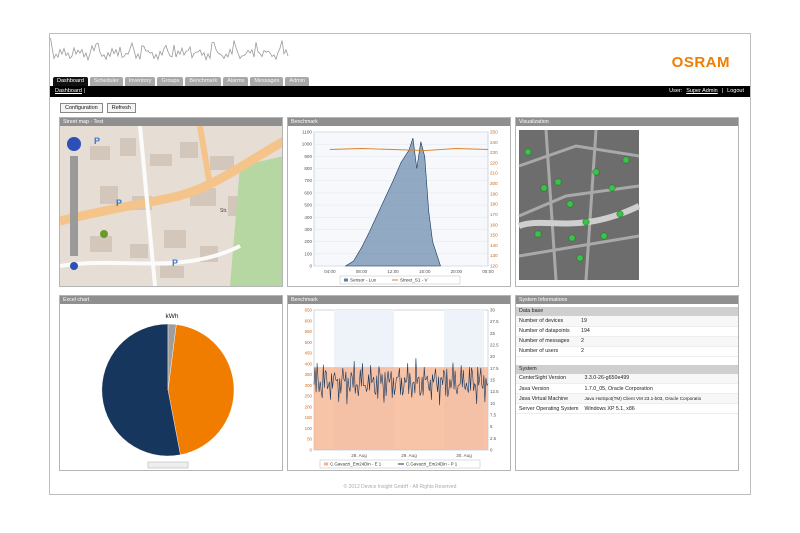 Image resolution: width=800 pixels, height=533 pixels. Describe the element at coordinates (400, 91) in the screenshot. I see `top-bar: Dashboard | User: Super Admin | Logout` at that location.